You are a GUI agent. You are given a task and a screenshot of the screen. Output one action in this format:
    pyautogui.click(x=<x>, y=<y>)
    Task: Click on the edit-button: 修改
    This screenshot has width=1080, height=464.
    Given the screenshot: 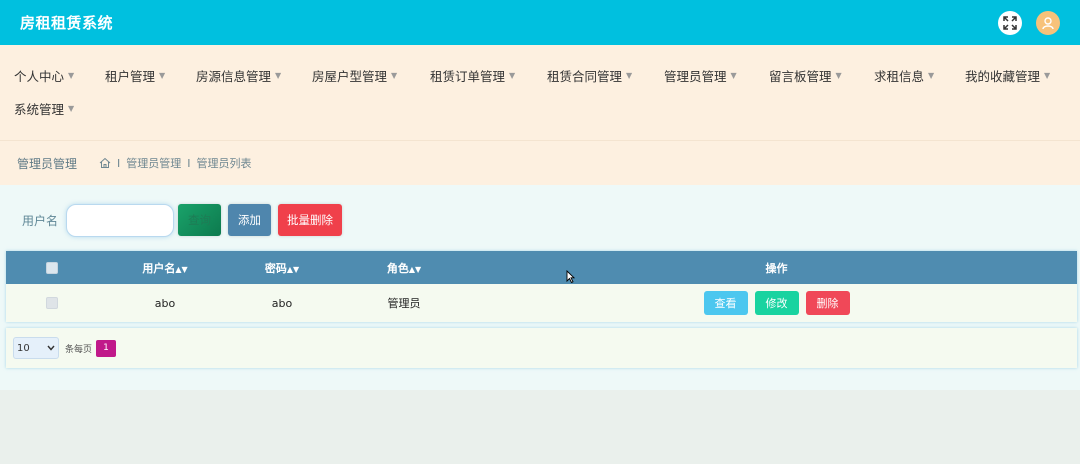 What is the action you would take?
    pyautogui.click(x=776, y=303)
    